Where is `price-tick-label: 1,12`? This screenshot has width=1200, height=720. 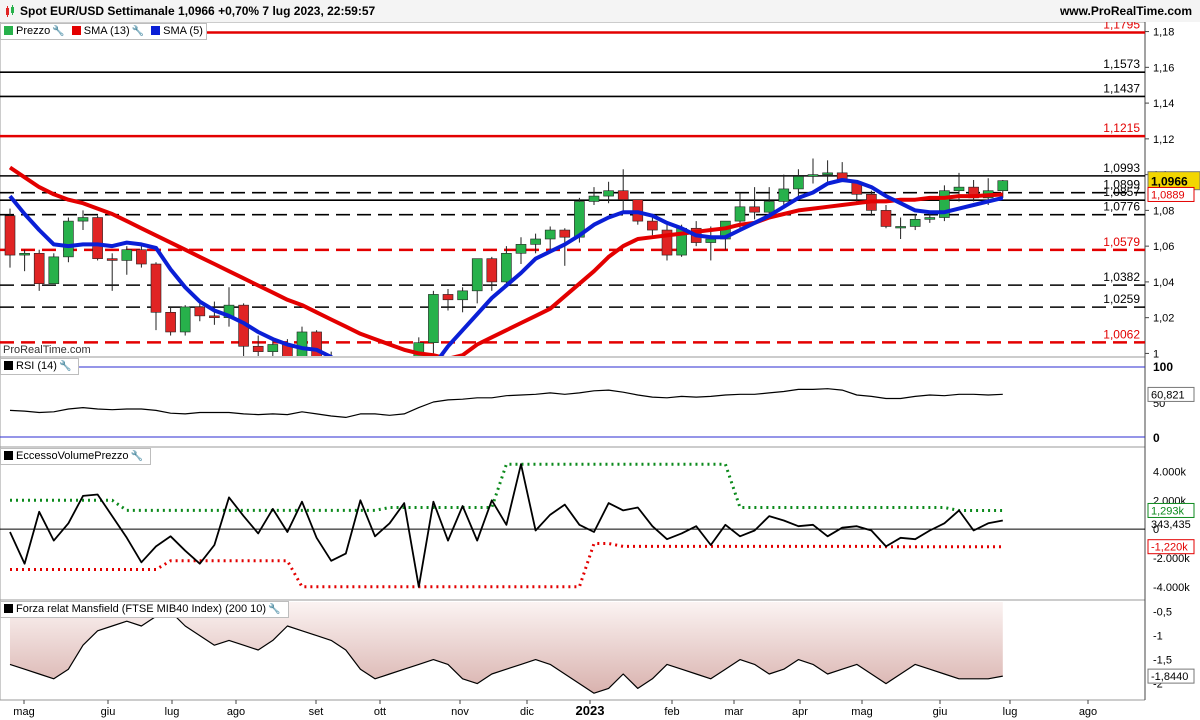
price-tick-label: 1,12 is located at coordinates (1163, 140).